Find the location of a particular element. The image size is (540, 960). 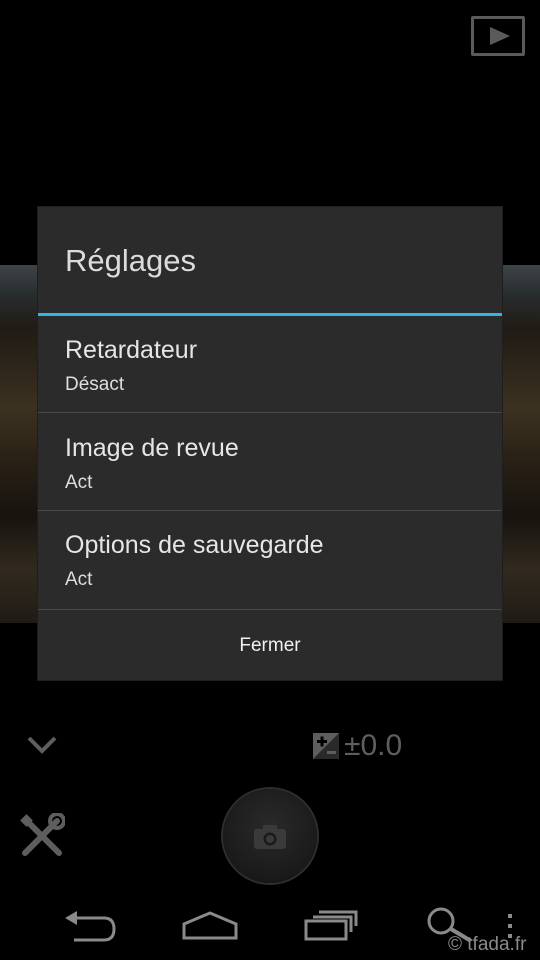

shutter-button is located at coordinates (270, 836).